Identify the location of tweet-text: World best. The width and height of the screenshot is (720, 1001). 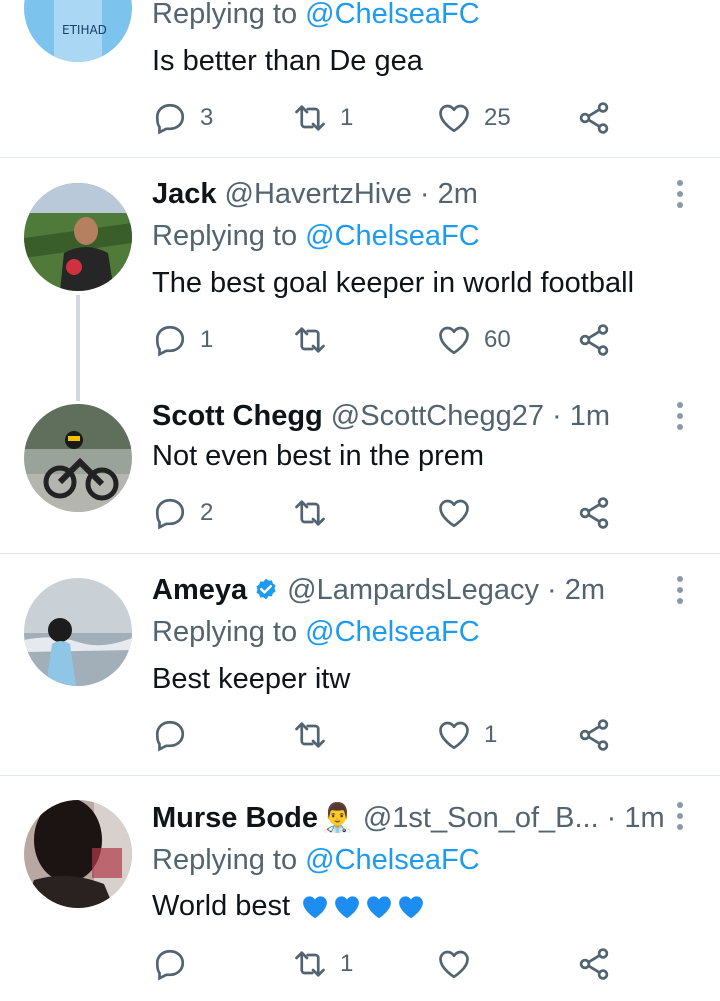
(289, 906).